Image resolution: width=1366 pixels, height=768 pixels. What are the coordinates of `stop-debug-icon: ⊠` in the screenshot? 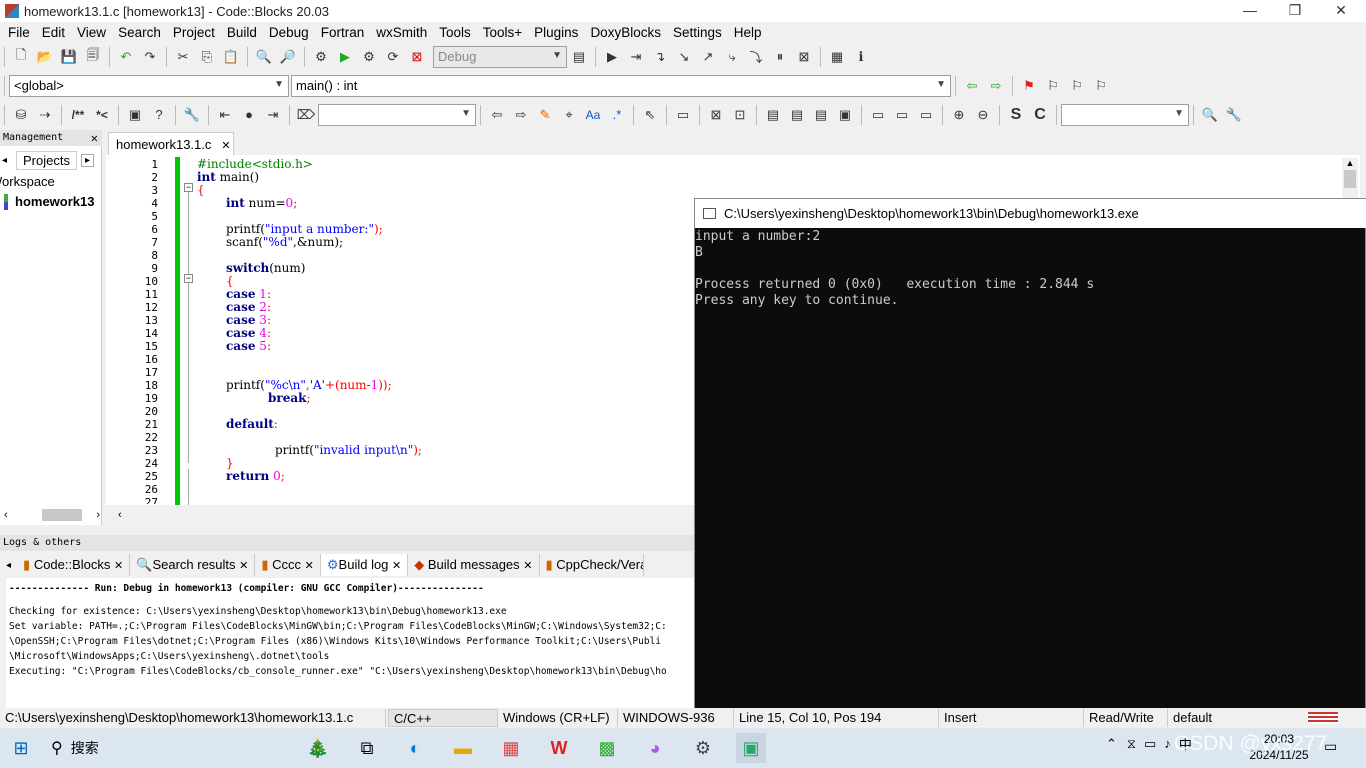 It's located at (804, 57).